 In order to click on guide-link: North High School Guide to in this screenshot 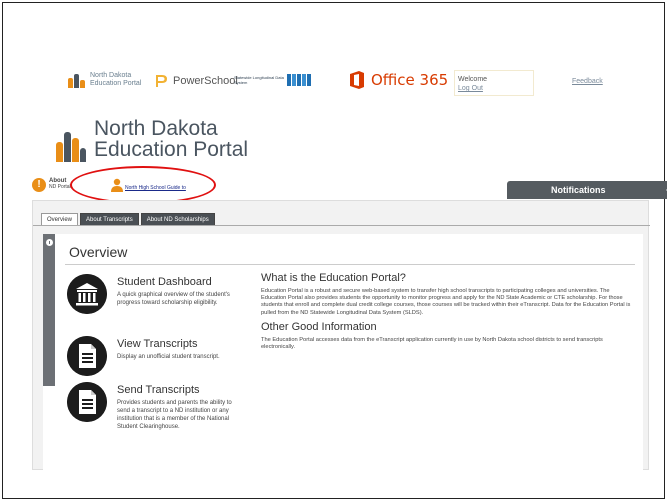, I will do `click(155, 188)`.